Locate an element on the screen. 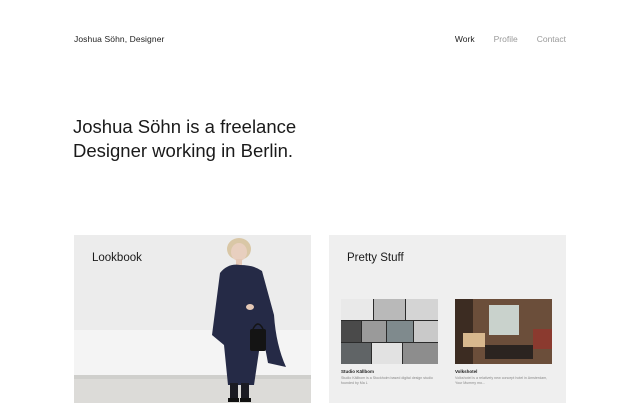  thumb-volkshotel is located at coordinates (503, 331).